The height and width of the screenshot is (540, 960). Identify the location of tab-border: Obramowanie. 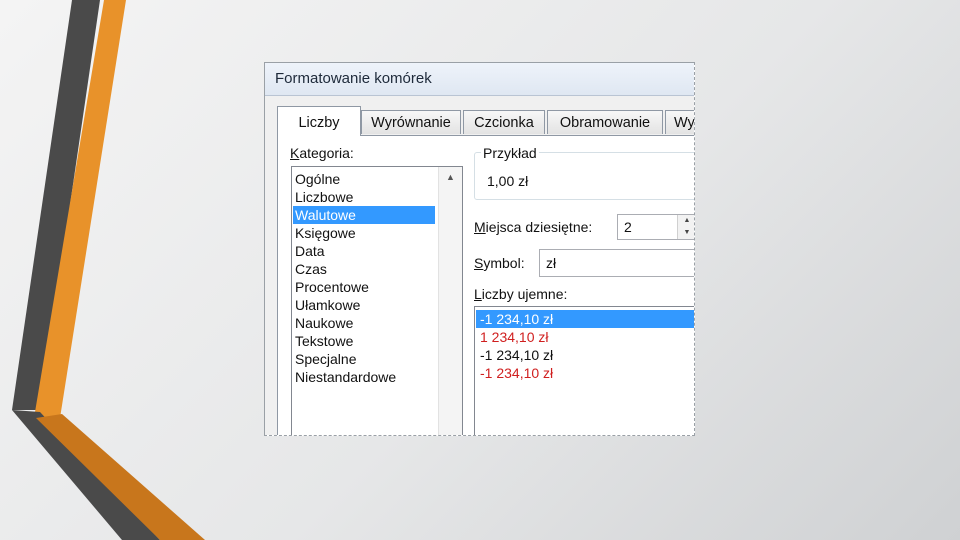
(605, 122).